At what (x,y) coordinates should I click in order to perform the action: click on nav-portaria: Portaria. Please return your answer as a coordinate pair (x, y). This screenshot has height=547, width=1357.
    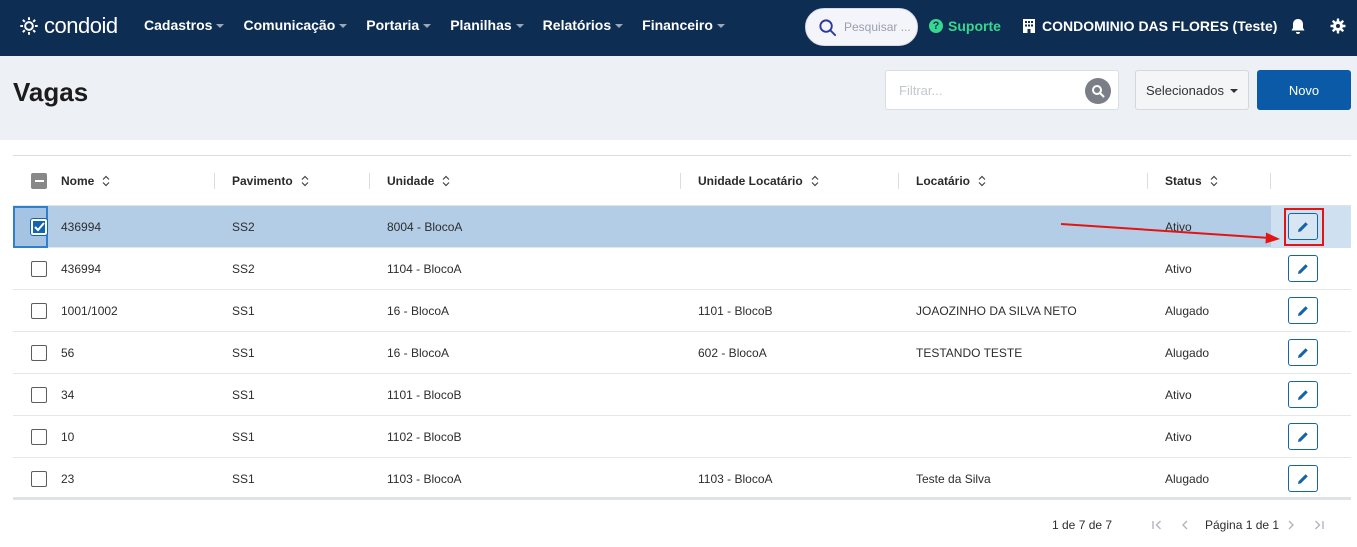
    Looking at the image, I should click on (399, 25).